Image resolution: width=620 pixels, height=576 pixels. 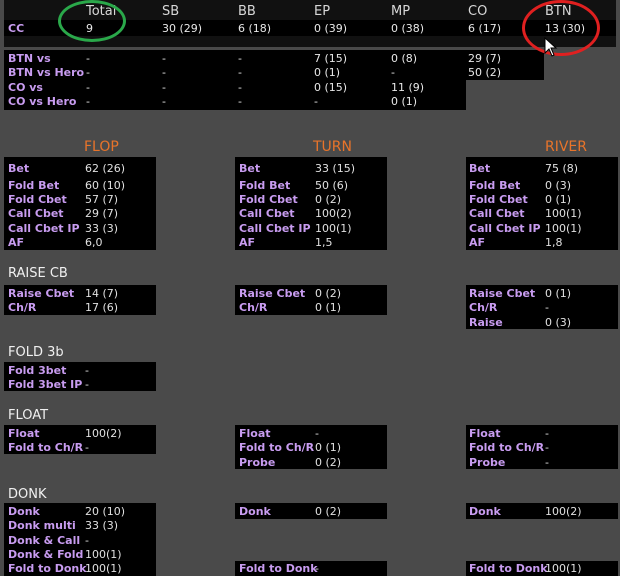 What do you see at coordinates (42, 101) in the screenshot?
I see `vs-row-label: CO vs Hero` at bounding box center [42, 101].